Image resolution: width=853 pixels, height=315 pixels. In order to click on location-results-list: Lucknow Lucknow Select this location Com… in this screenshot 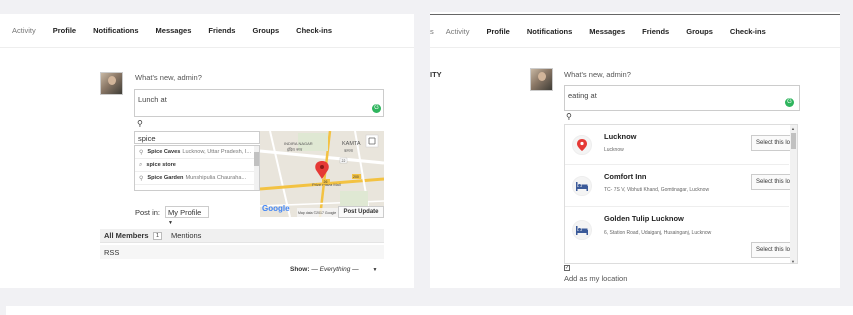, I will do `click(681, 194)`.